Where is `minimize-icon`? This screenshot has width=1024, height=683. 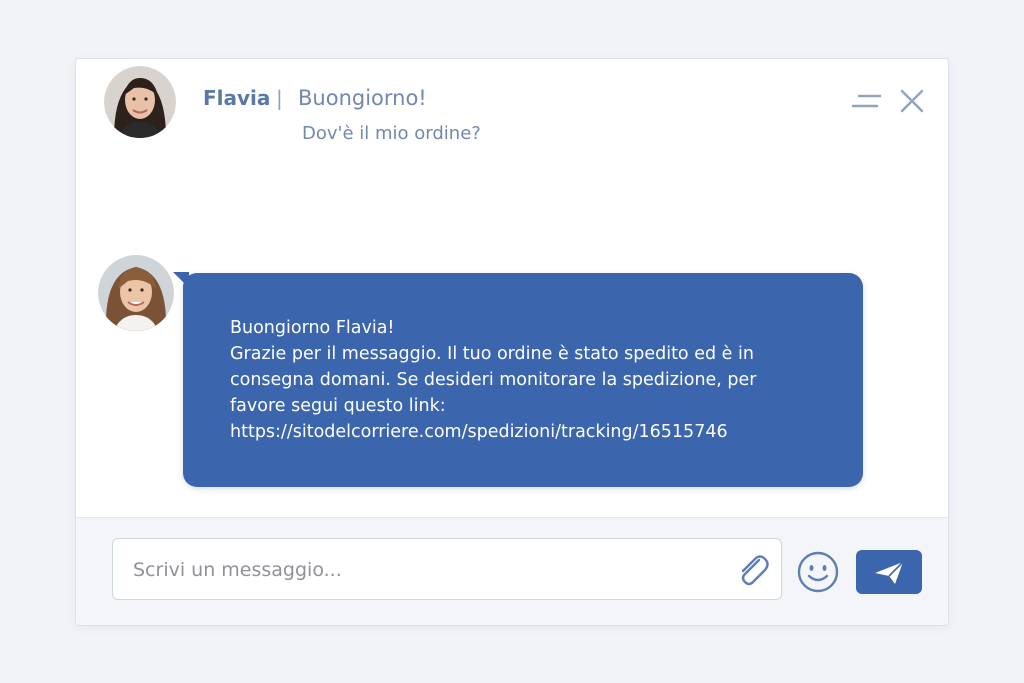 minimize-icon is located at coordinates (867, 101).